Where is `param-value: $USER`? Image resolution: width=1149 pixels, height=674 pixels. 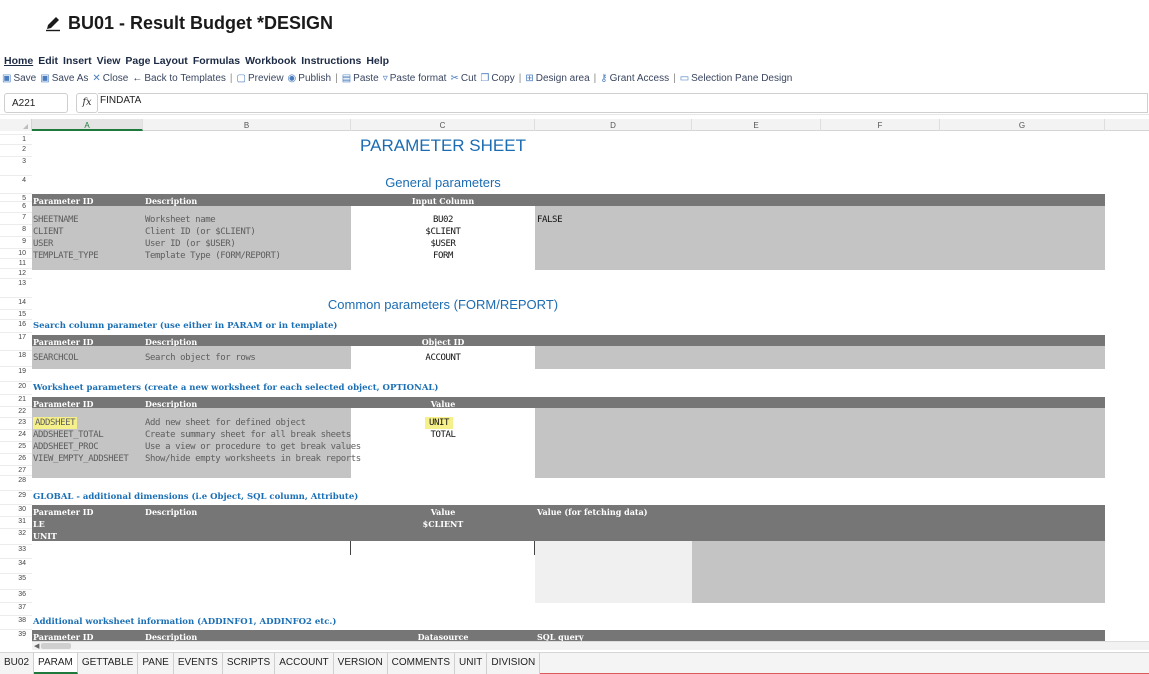
param-value: $USER is located at coordinates (443, 244).